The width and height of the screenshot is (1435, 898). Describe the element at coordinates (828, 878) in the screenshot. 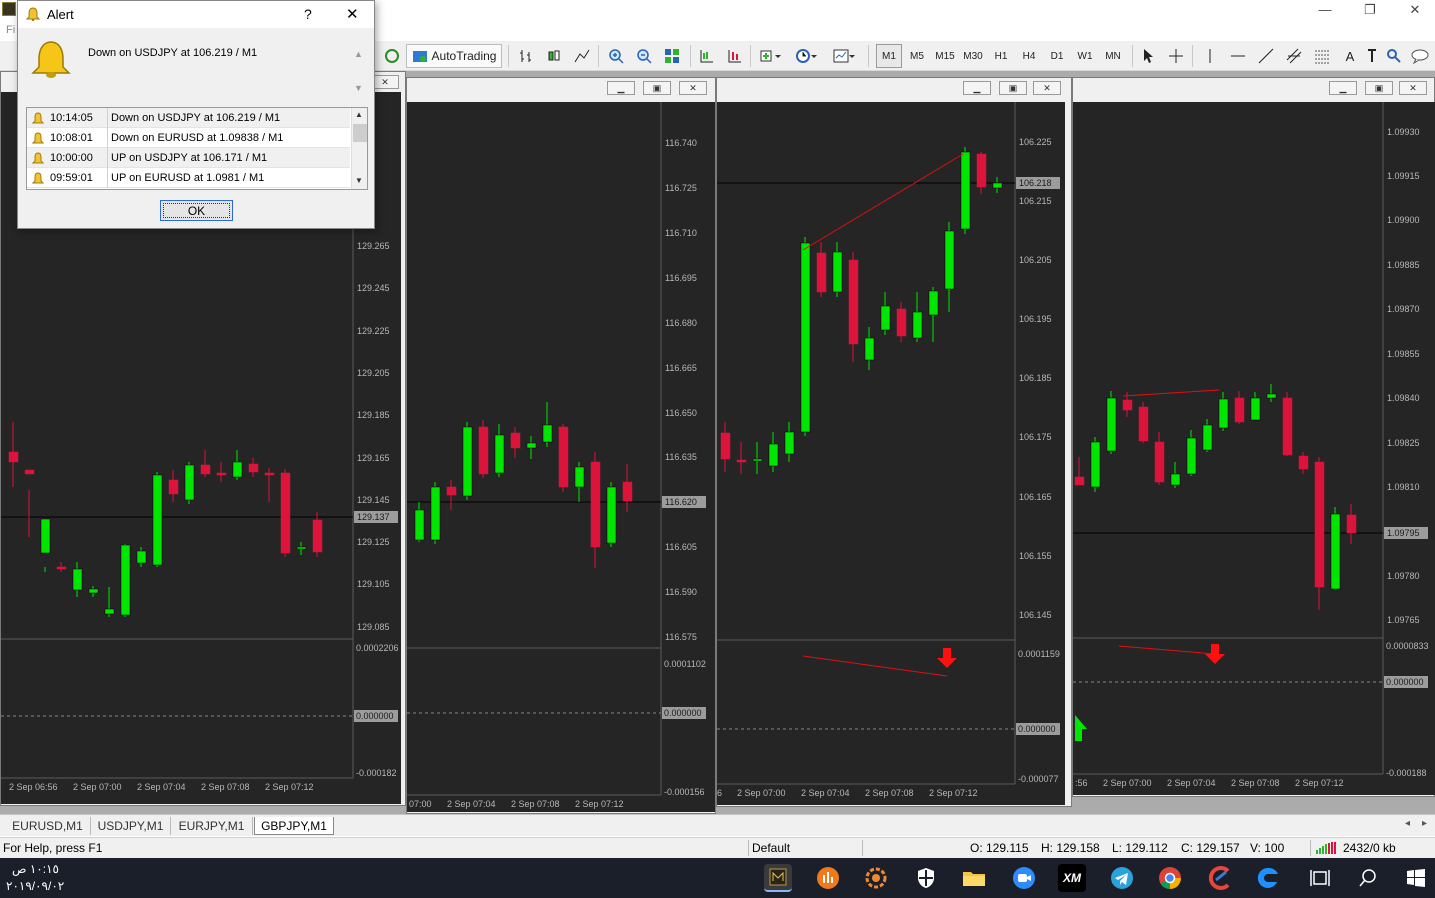

I see `chart-app-icon` at that location.